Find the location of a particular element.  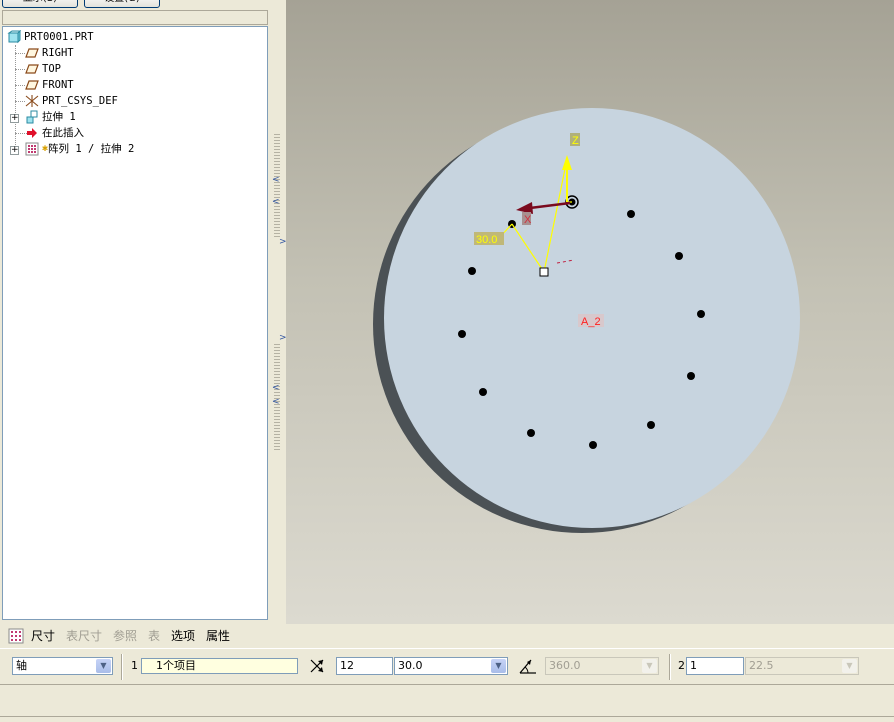

tree-item-label: 阵列 1 / 拉伸 2 is located at coordinates (91, 149).